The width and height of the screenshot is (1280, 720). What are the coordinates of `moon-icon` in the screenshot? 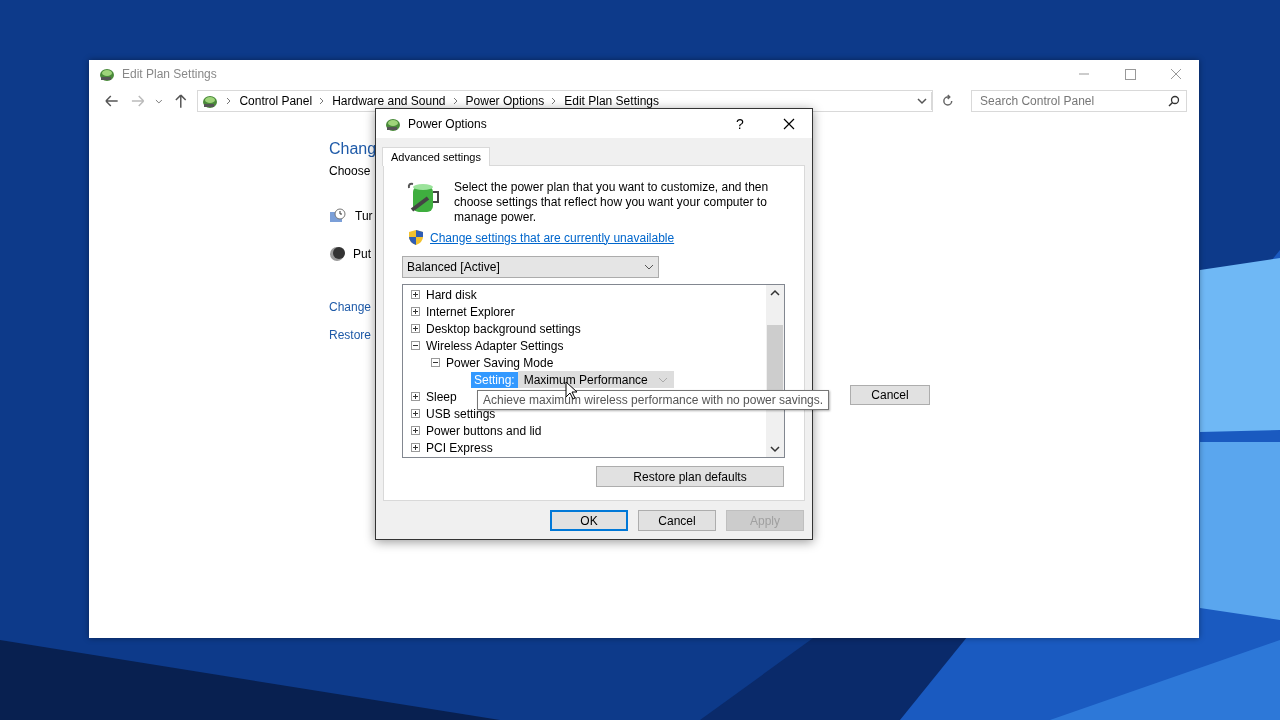 It's located at (337, 254).